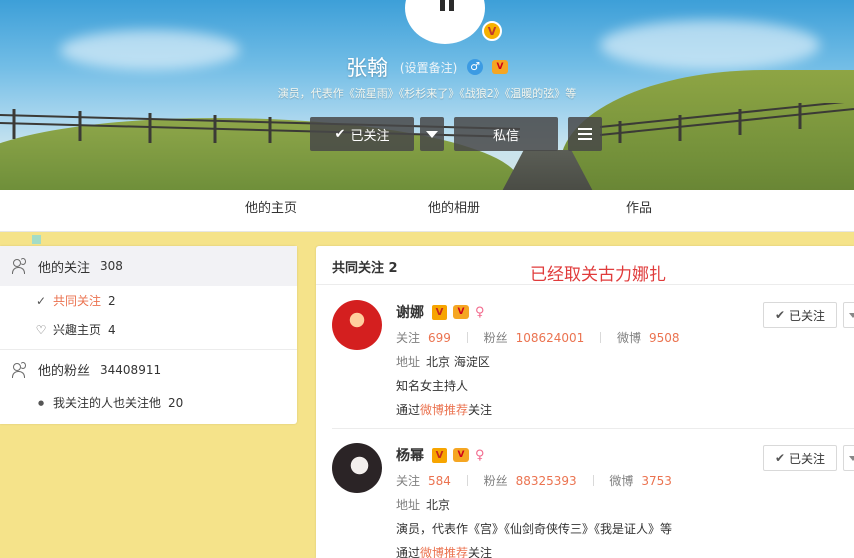  I want to click on tab-home: 他的主页, so click(271, 211).